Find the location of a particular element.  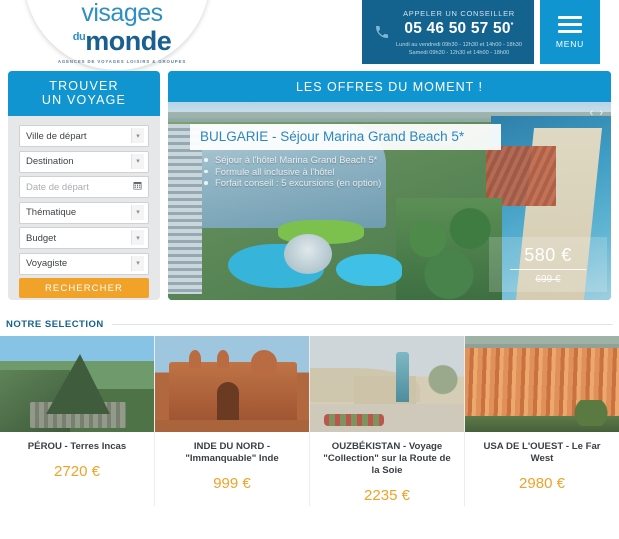

phone-icon is located at coordinates (382, 32).